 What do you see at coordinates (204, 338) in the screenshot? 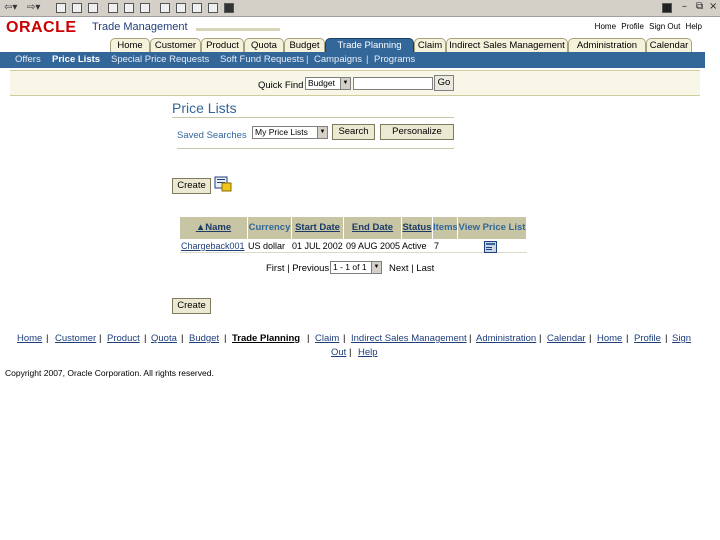
I see `footer-link-budget: Budget` at bounding box center [204, 338].